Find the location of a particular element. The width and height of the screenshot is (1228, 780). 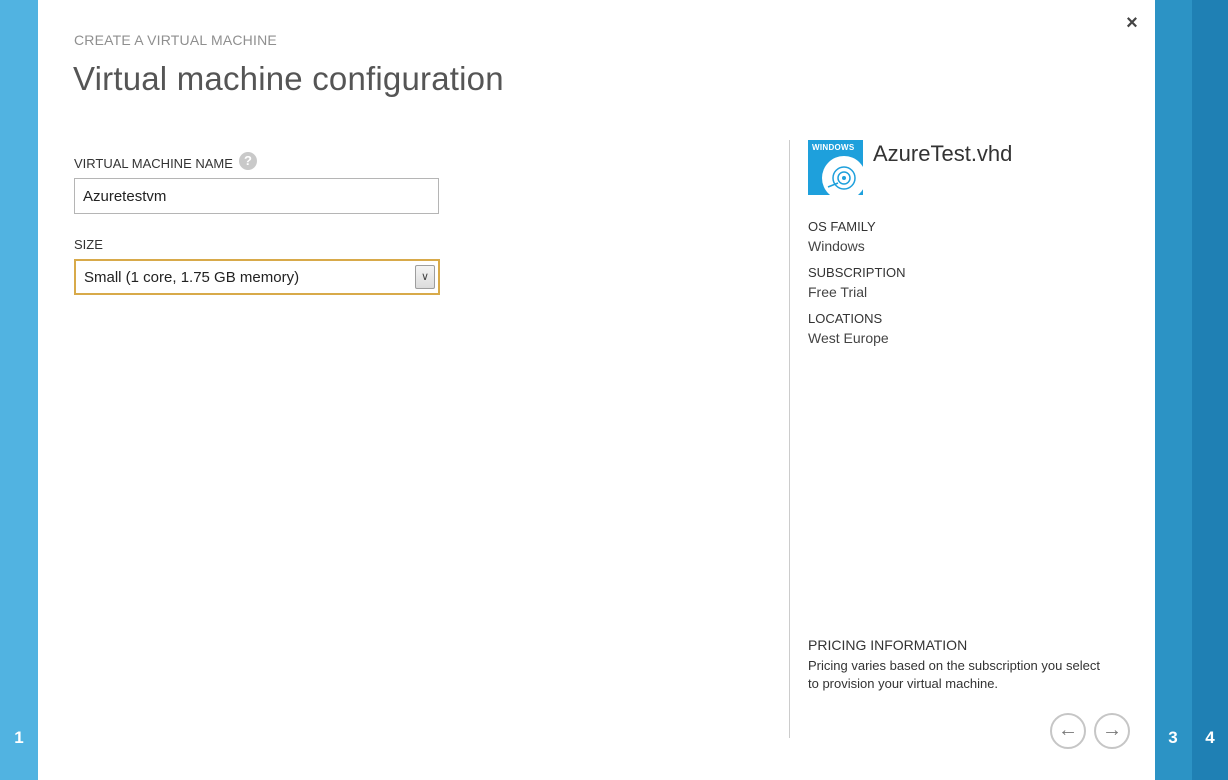

pricing-heading: PRICING INFORMATION is located at coordinates (888, 645).